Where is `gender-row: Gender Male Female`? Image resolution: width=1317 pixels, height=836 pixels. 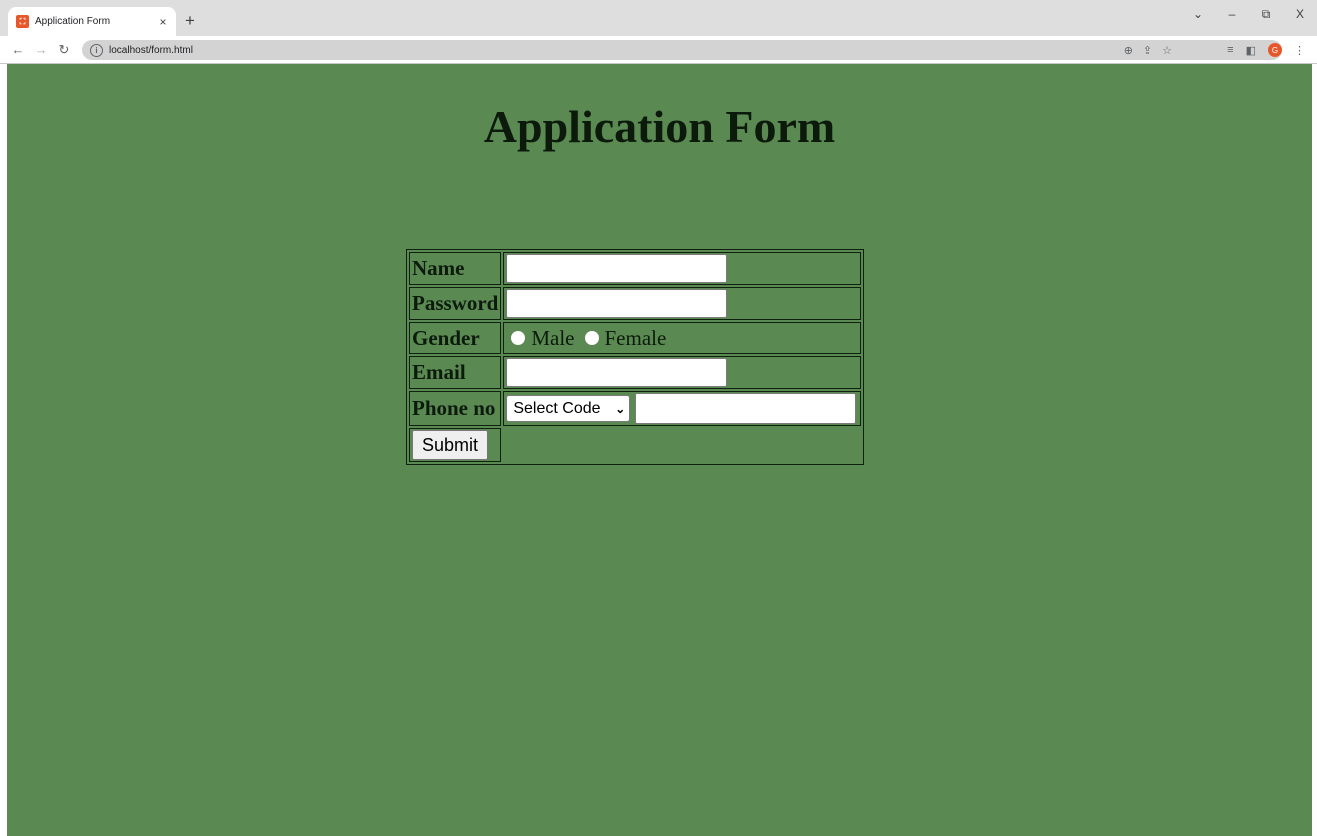
gender-row: Gender Male Female is located at coordinates (635, 338).